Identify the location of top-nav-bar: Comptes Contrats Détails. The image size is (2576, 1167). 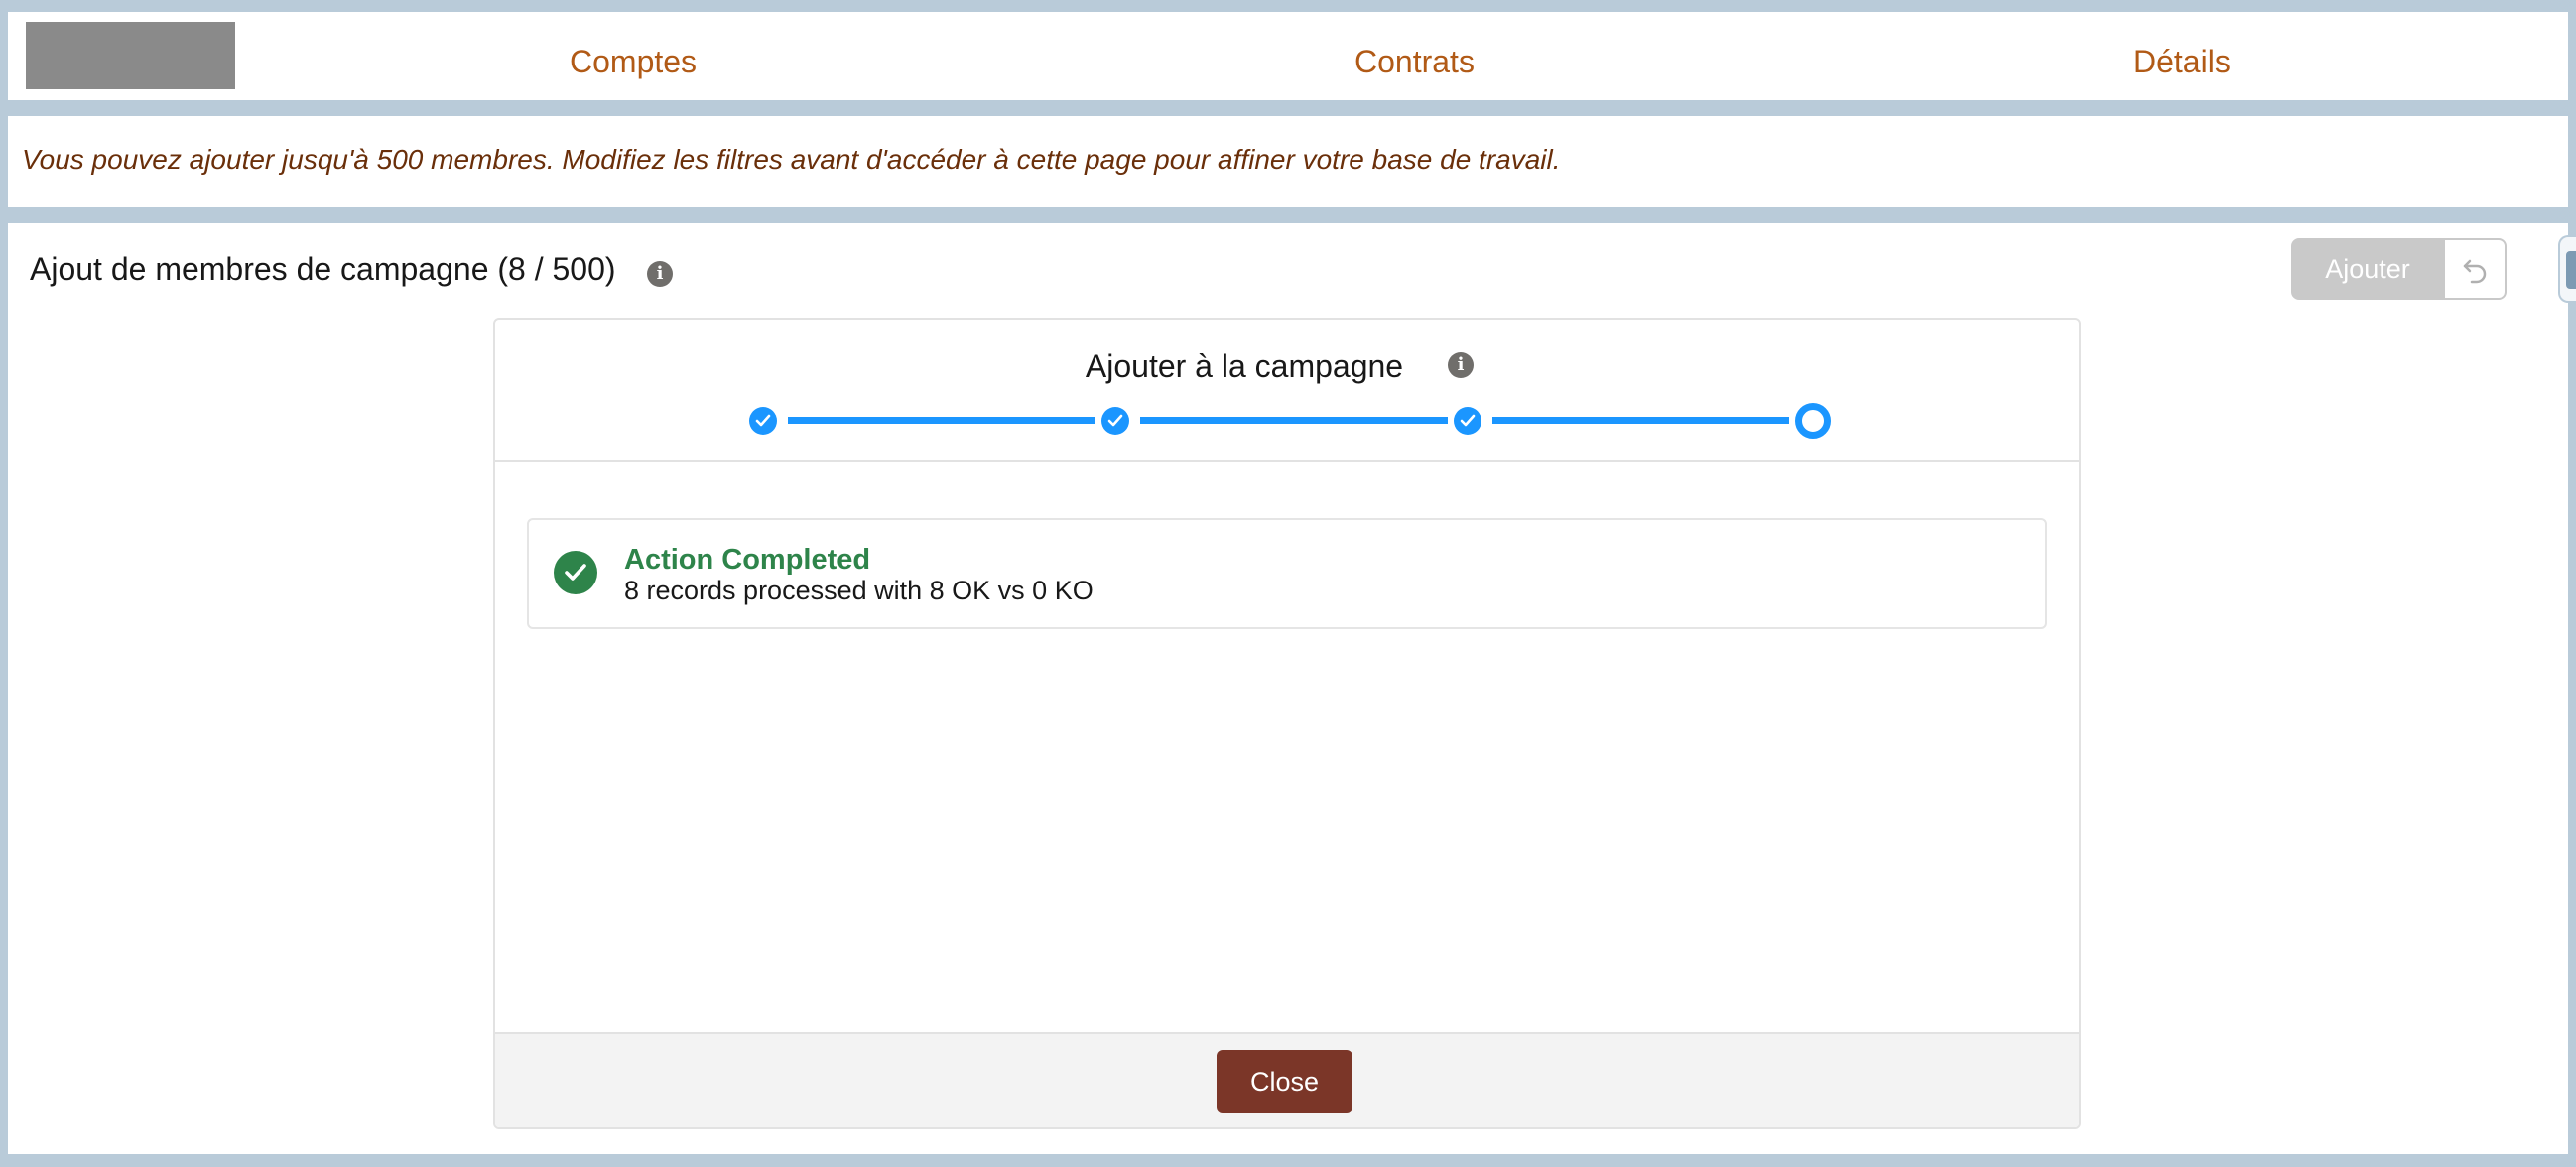
(1288, 56).